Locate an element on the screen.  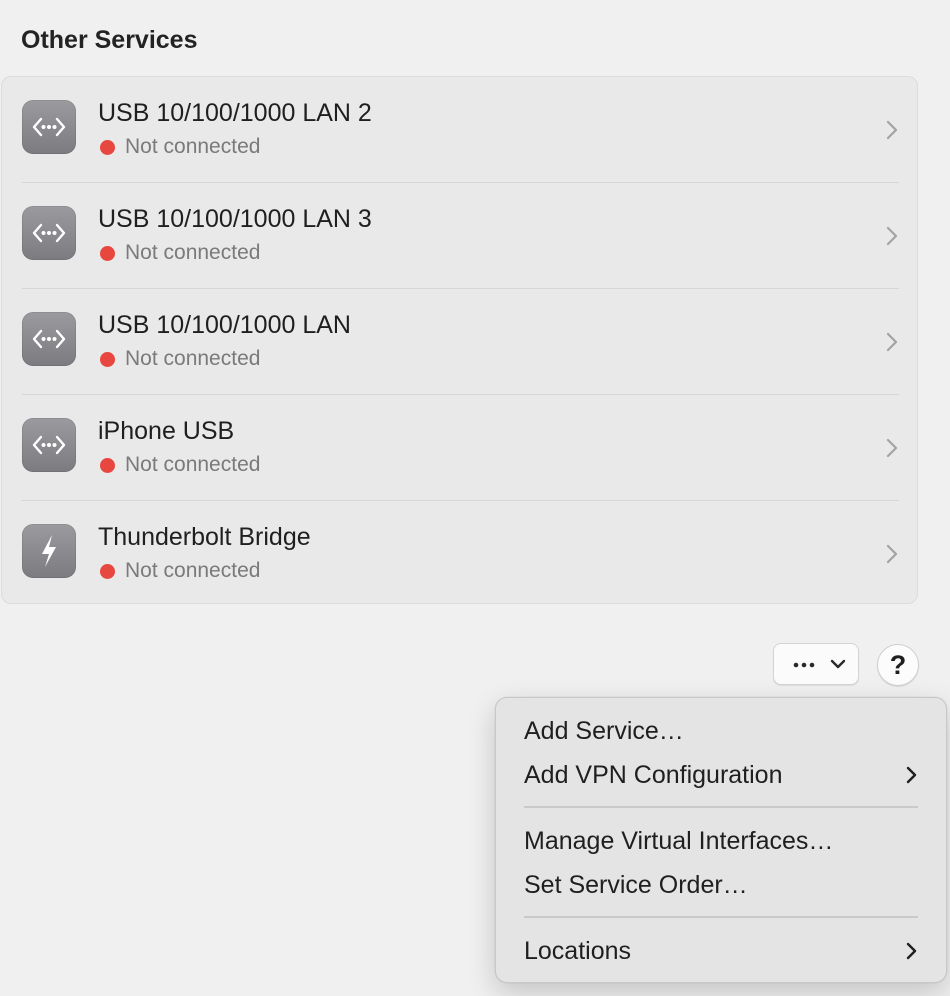
service-row-usb-lan-3: USB 10/100/1000 LAN 3 Not connected is located at coordinates (459, 236).